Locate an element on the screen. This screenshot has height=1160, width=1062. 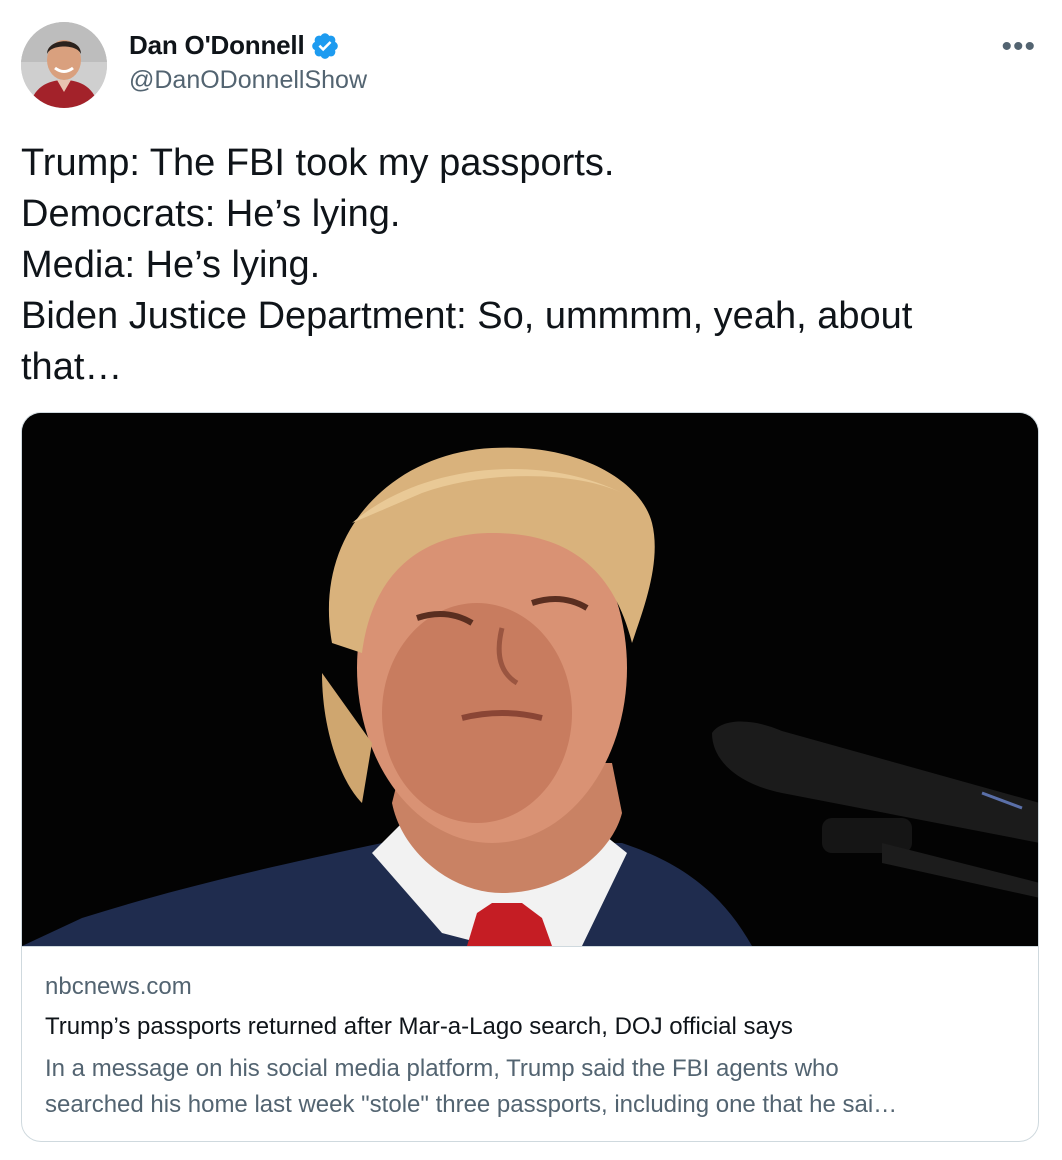
tweet-line: Democrats: He’s lying. is located at coordinates (211, 214).